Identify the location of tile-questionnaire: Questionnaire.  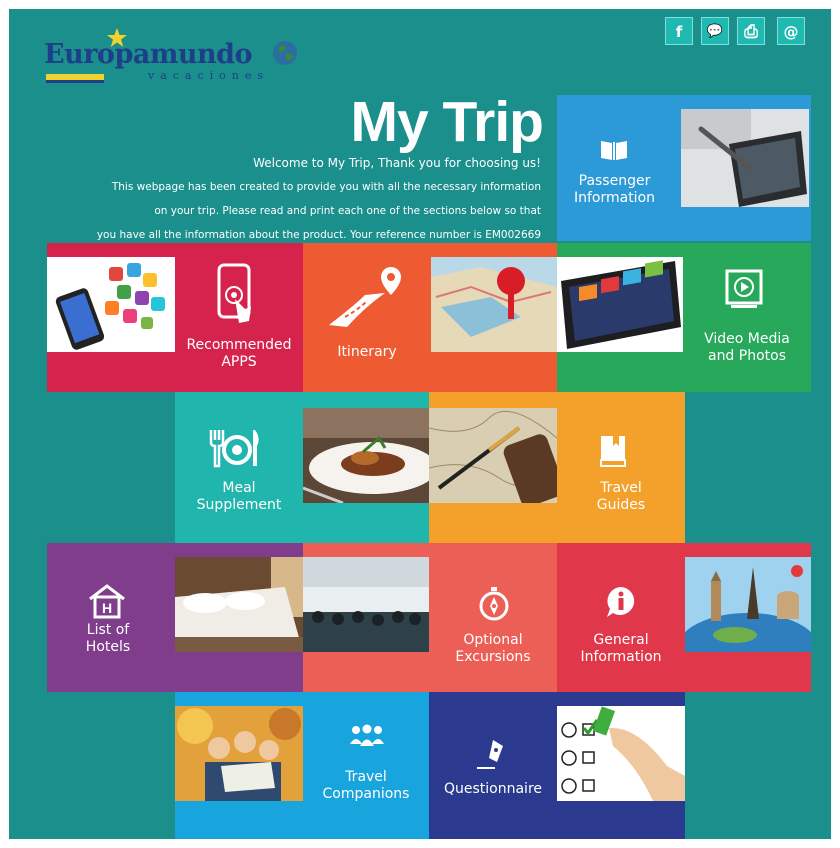
(557, 765).